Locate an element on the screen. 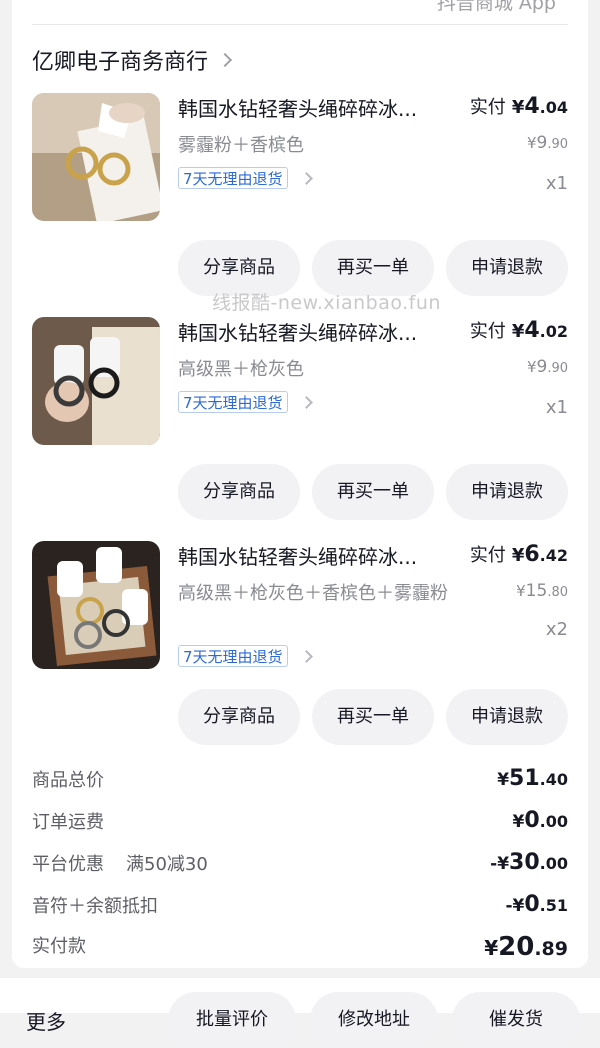 This screenshot has width=600, height=1048. deduction-label: 音符＋余额抵扣 is located at coordinates (95, 906).